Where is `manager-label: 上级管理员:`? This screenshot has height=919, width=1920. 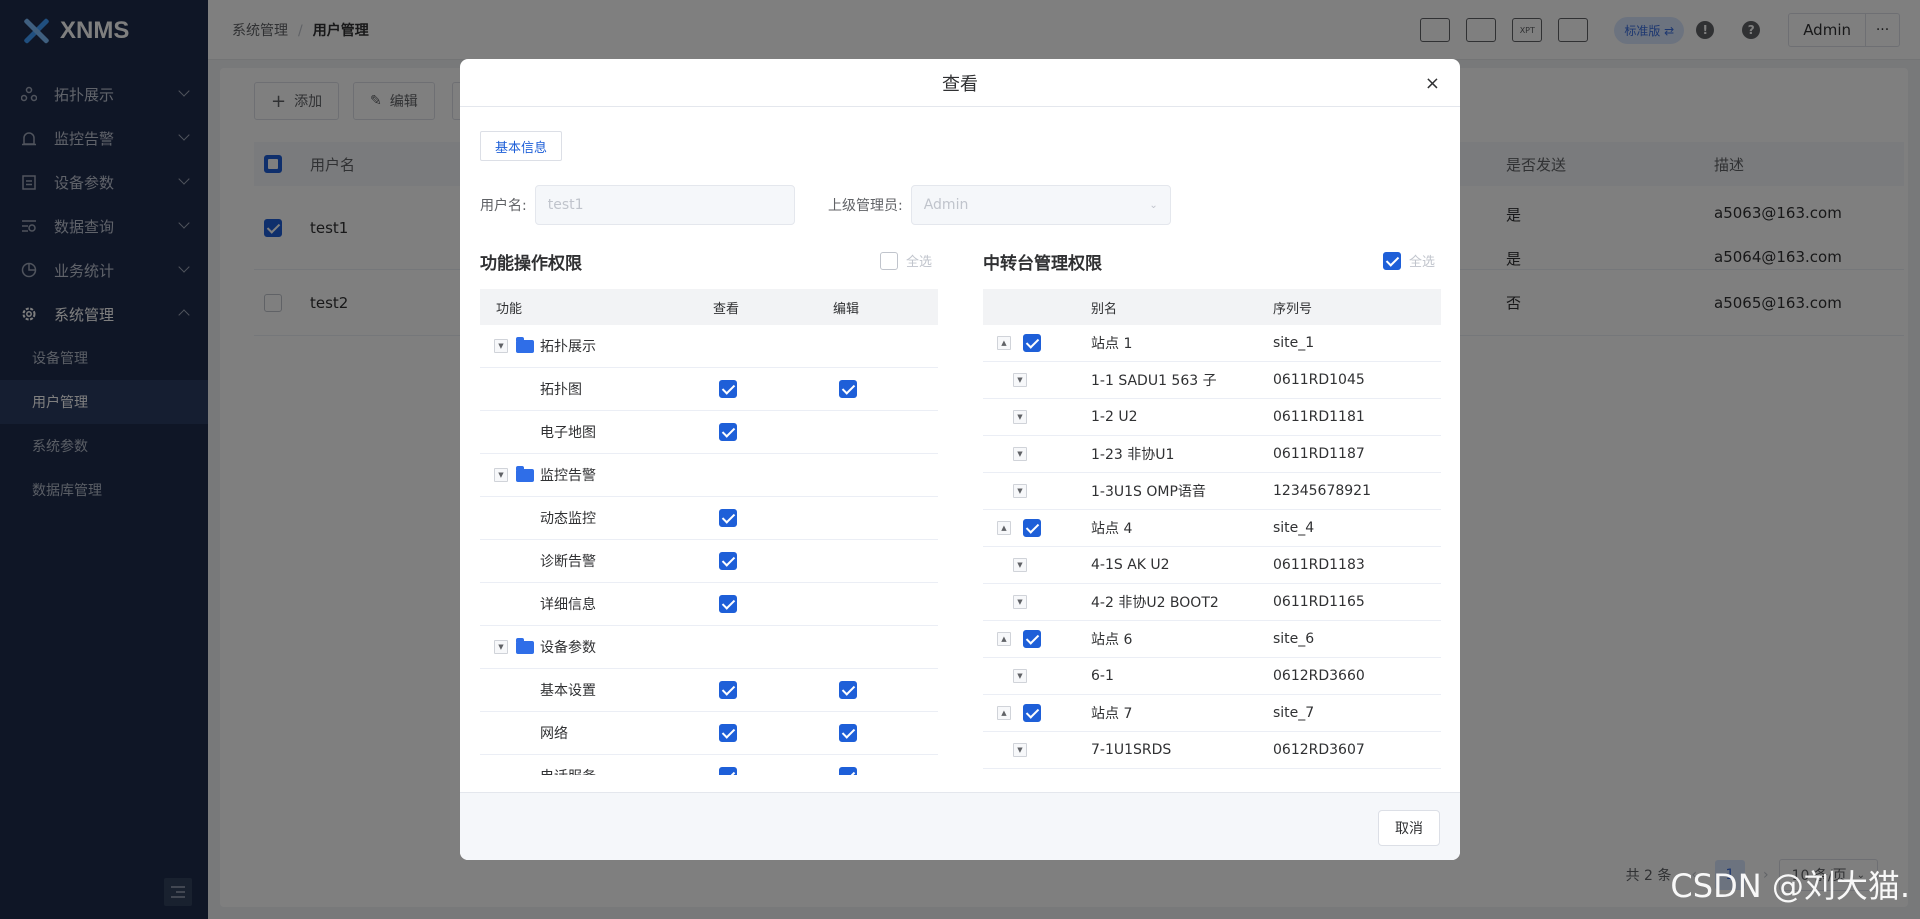
manager-label: 上级管理员: is located at coordinates (865, 206).